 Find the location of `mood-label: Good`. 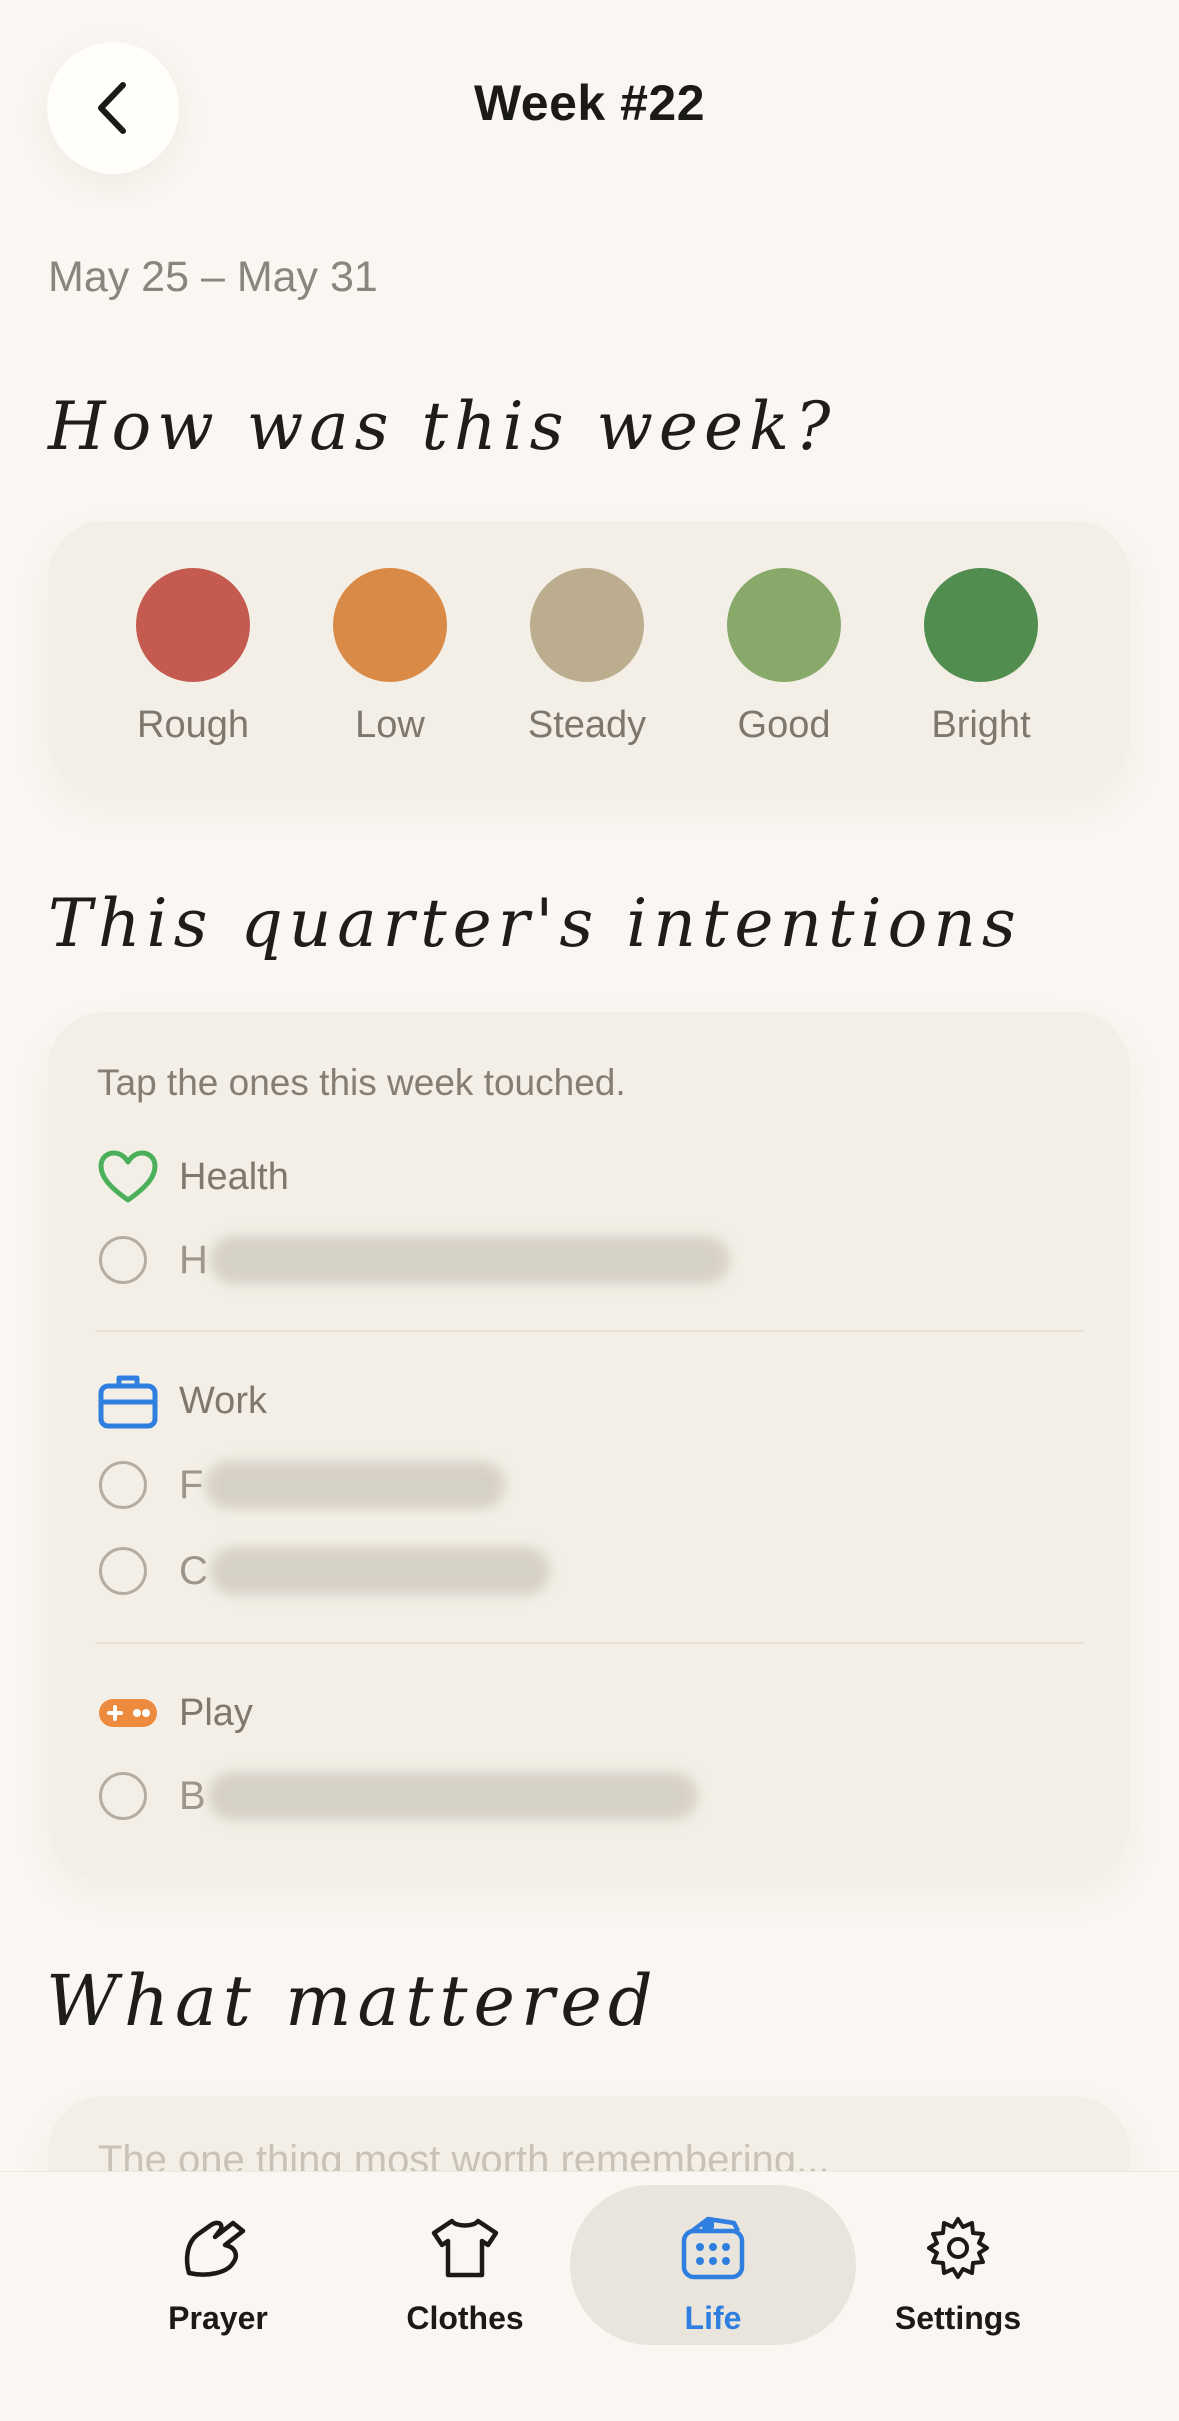

mood-label: Good is located at coordinates (784, 725).